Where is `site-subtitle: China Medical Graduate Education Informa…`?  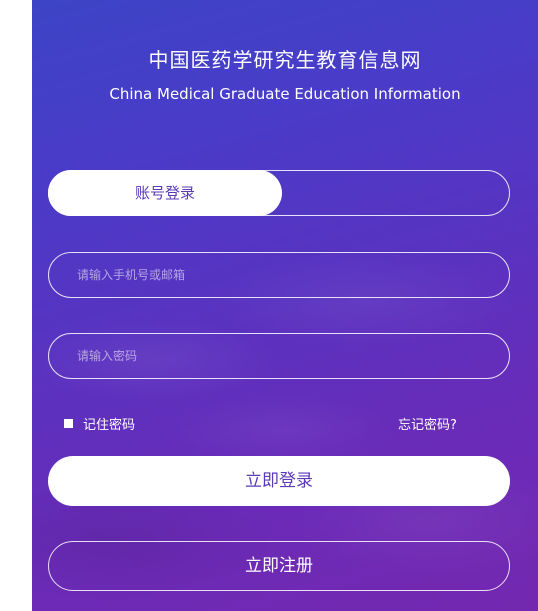 site-subtitle: China Medical Graduate Education Informa… is located at coordinates (285, 94).